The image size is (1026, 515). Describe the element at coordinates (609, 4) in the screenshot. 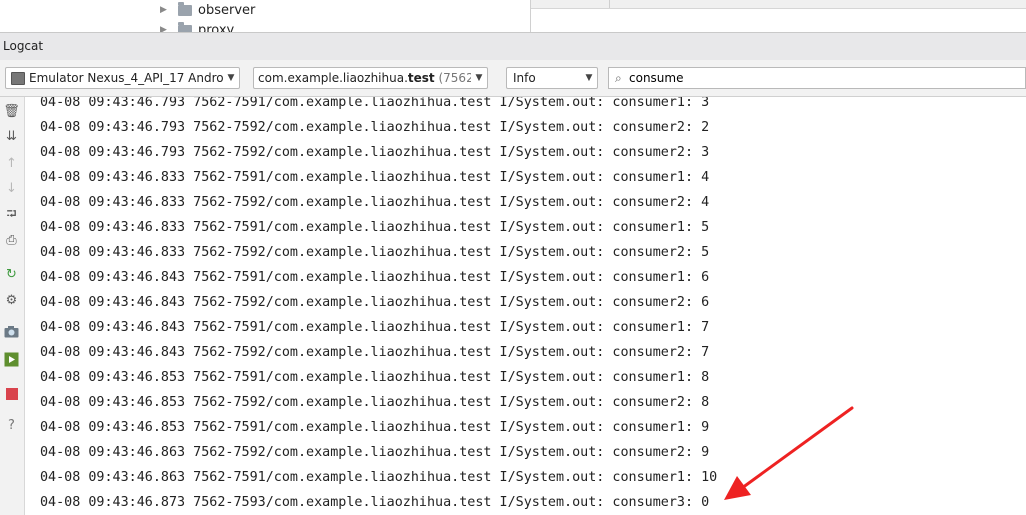

I see `divider` at that location.